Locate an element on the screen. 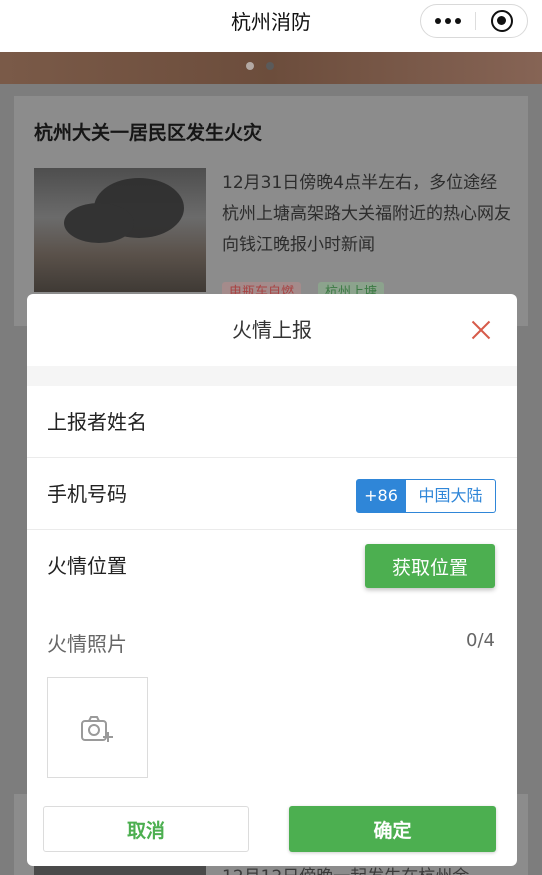  banner-image is located at coordinates (271, 68).